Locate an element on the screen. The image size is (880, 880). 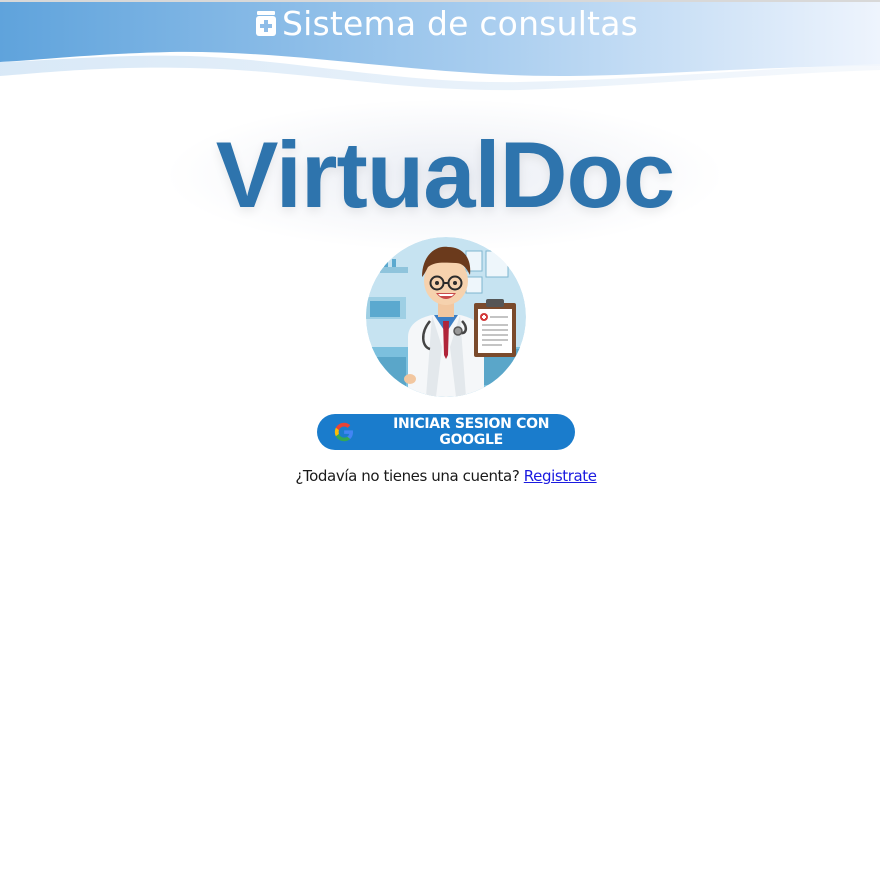
brand-section: VirtualDoc is located at coordinates (445, 175).